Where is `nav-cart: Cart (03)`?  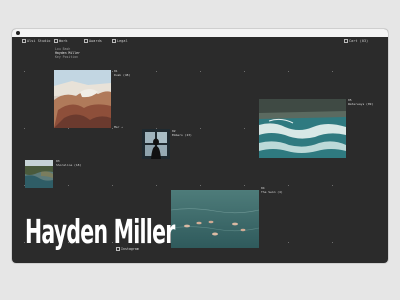 nav-cart: Cart (03) is located at coordinates (356, 41).